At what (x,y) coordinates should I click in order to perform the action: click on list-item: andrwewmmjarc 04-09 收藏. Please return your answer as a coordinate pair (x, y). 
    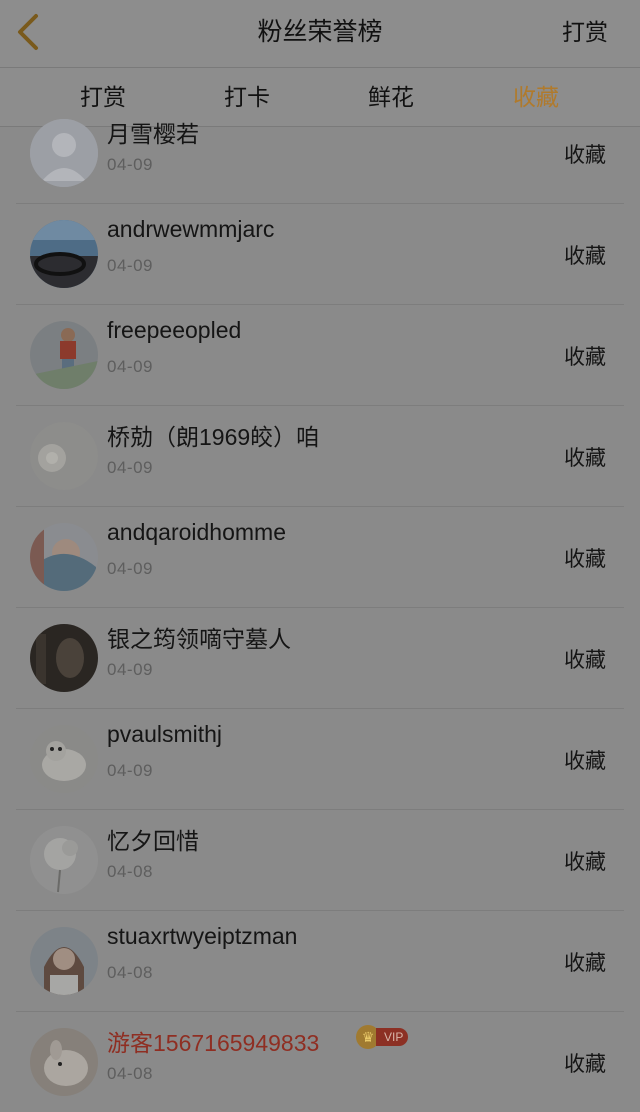
    Looking at the image, I should click on (320, 254).